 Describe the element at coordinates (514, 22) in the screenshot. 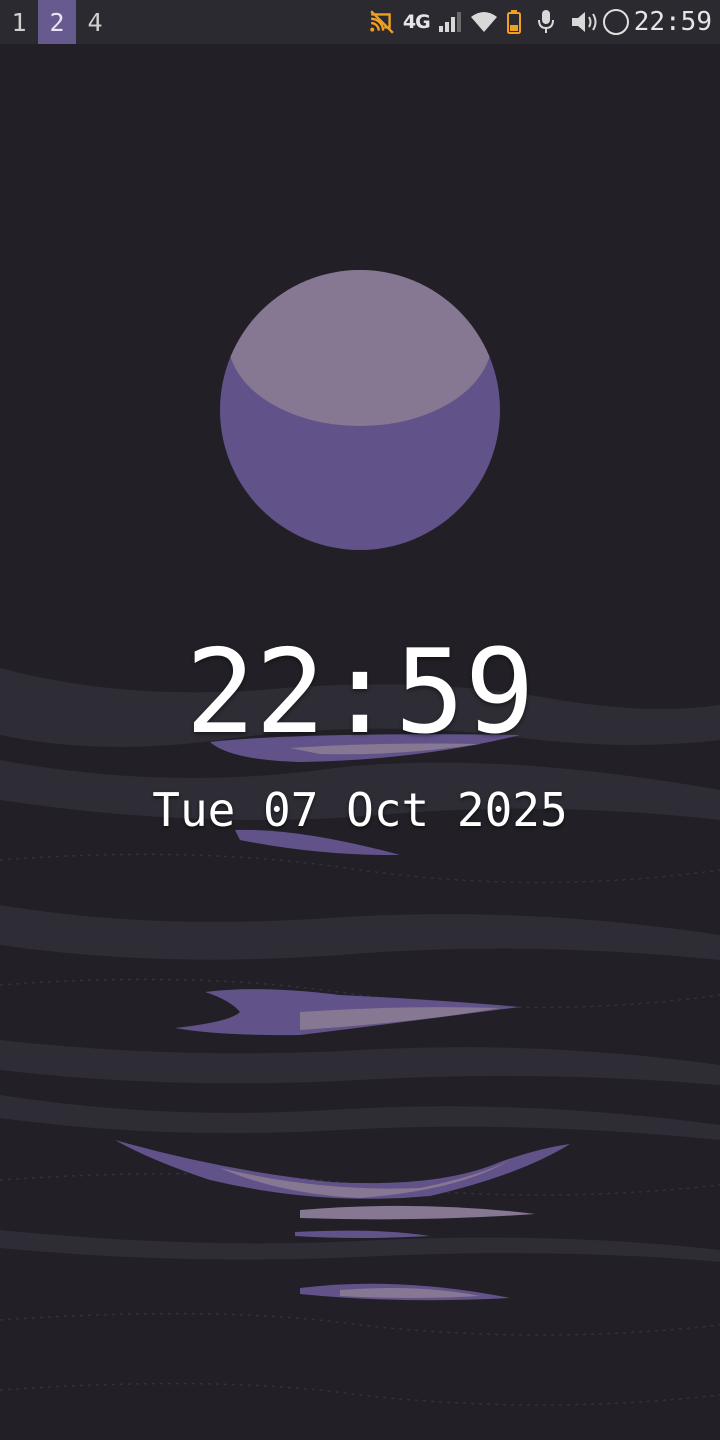

I see `battery-icon` at that location.